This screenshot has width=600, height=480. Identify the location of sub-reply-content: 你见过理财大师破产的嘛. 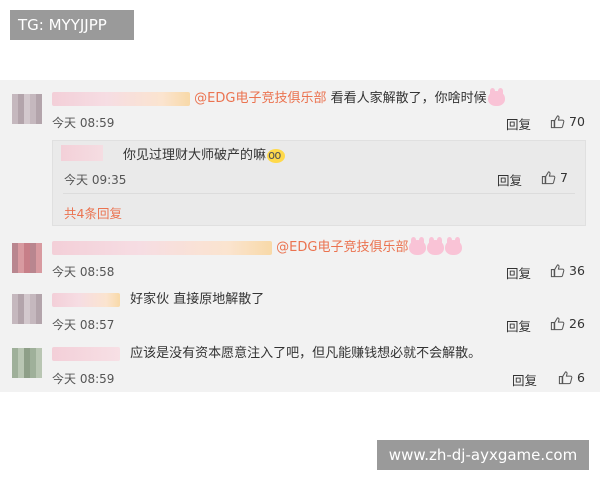
(204, 155).